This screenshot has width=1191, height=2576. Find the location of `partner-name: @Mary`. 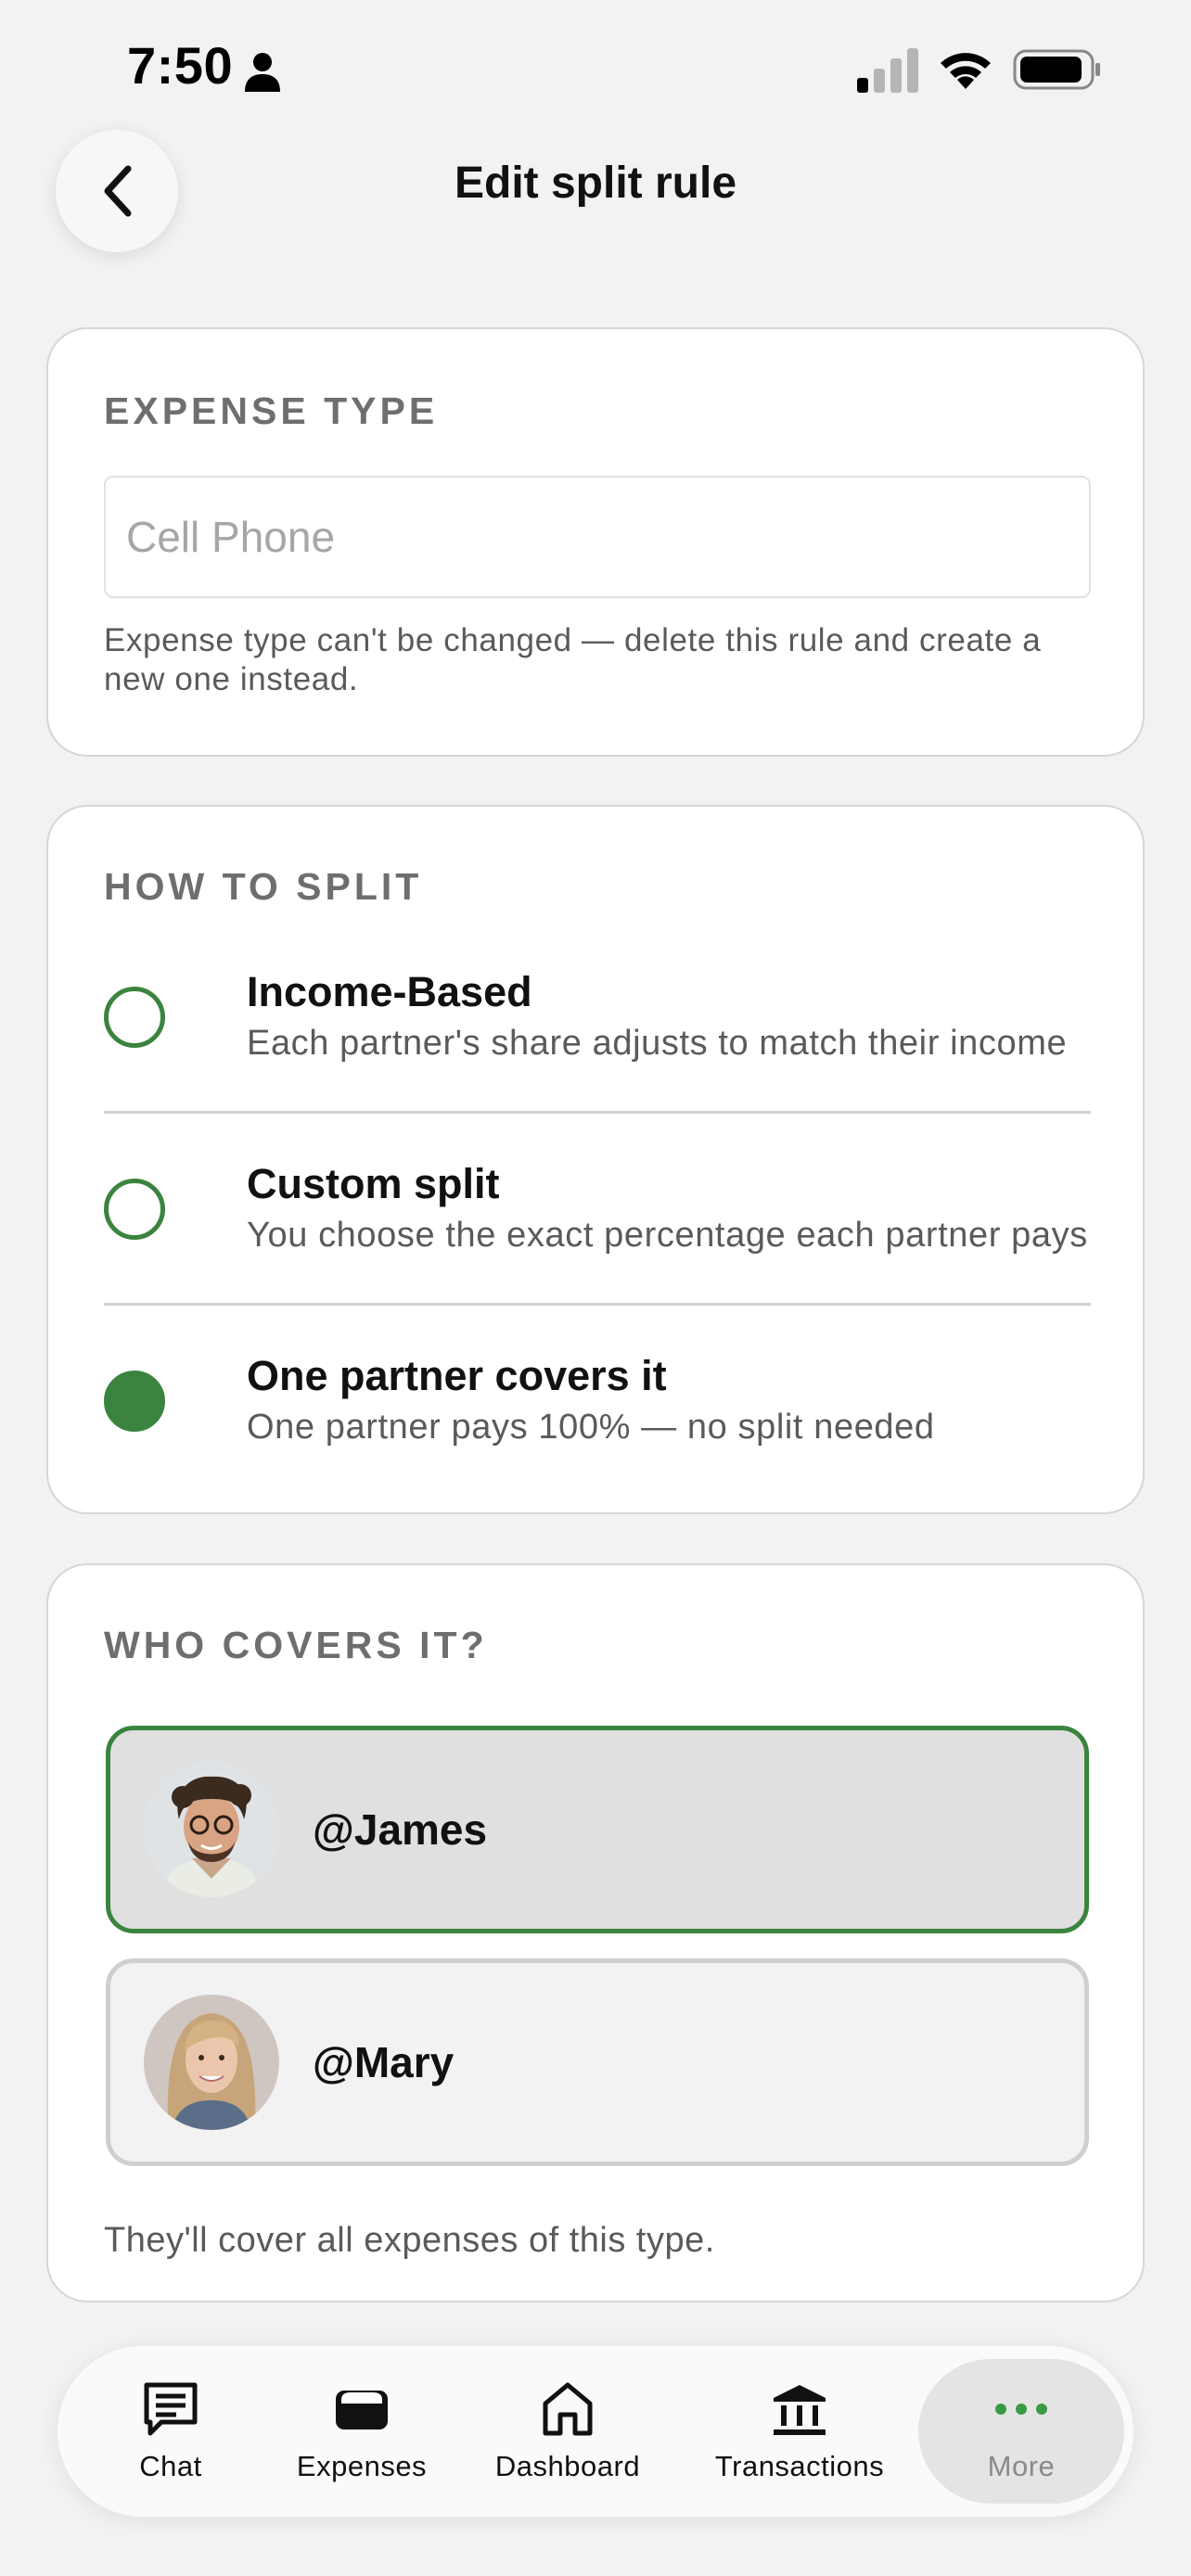

partner-name: @Mary is located at coordinates (384, 2062).